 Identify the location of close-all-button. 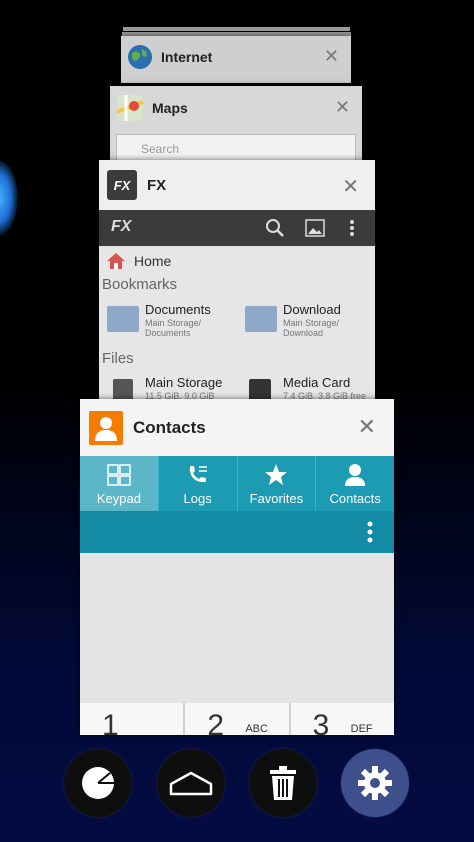
(283, 783).